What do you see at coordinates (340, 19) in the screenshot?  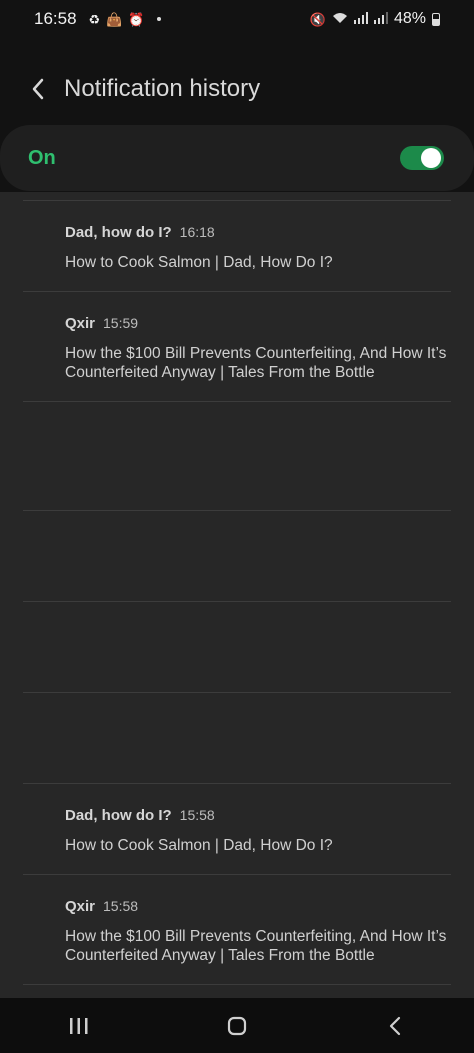 I see `wifi-icon` at bounding box center [340, 19].